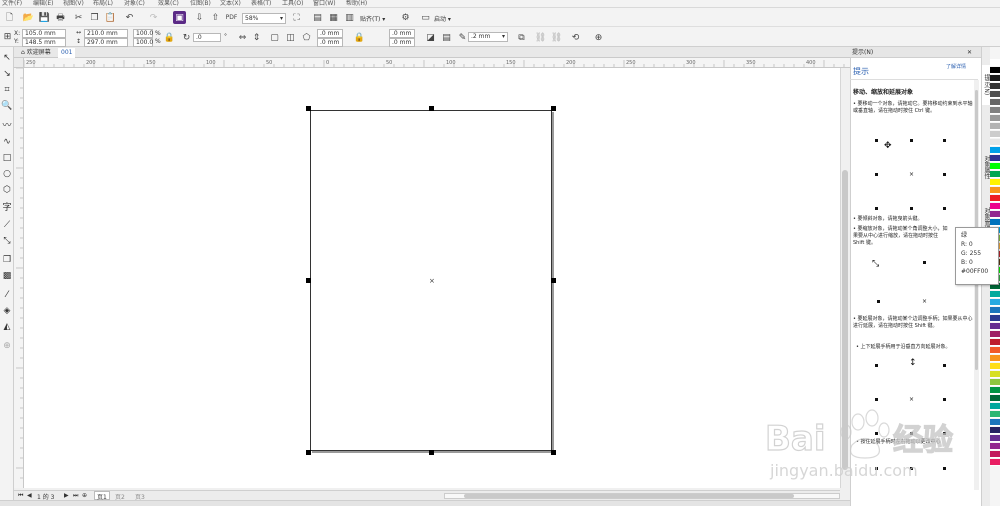  Describe the element at coordinates (29, 495) in the screenshot. I see `prev-page-icon: ◀` at that location.